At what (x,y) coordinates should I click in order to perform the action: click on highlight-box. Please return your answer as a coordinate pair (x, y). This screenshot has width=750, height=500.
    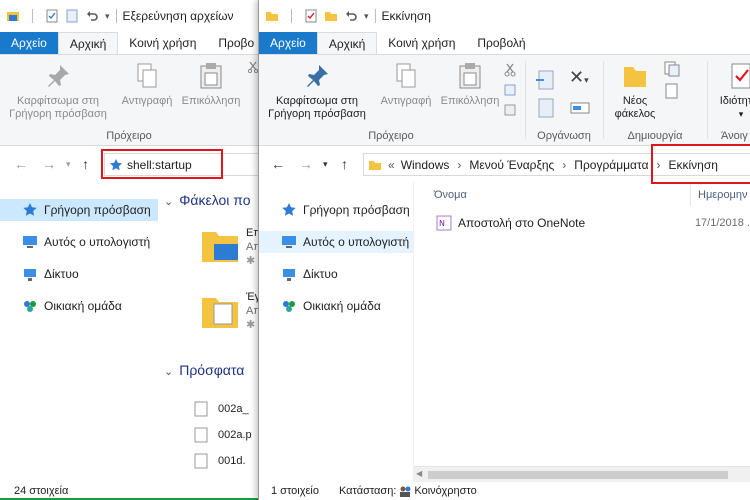
    Looking at the image, I should click on (162, 164).